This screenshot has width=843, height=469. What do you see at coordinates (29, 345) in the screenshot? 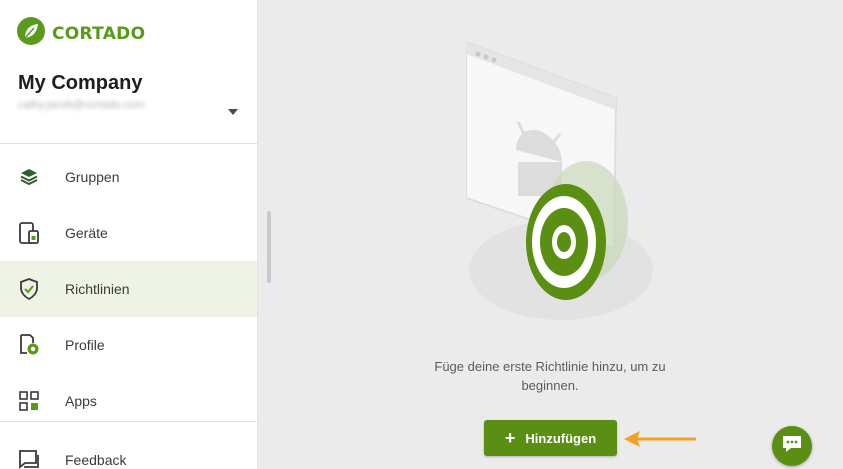
I see `profile-settings-icon` at bounding box center [29, 345].